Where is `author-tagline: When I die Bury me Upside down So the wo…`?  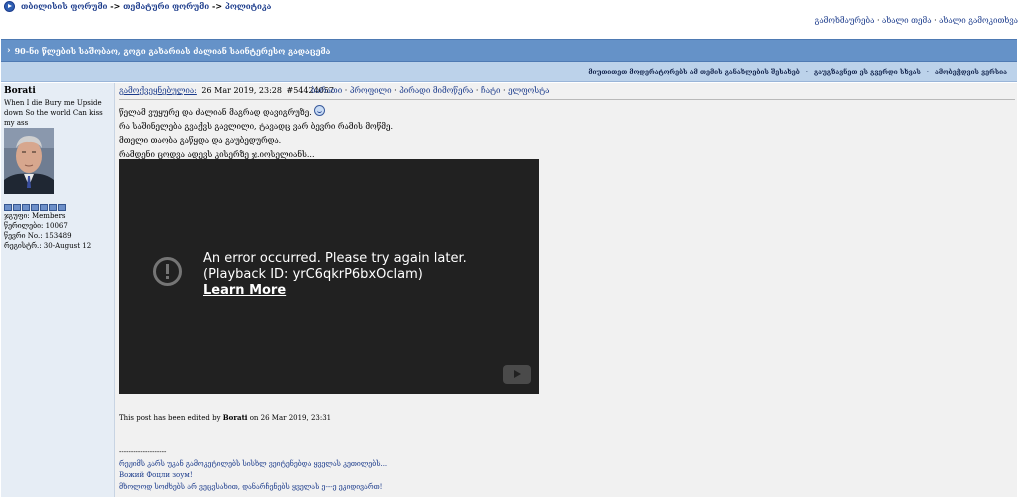 author-tagline: When I die Bury me Upside down So the wo… is located at coordinates (53, 113).